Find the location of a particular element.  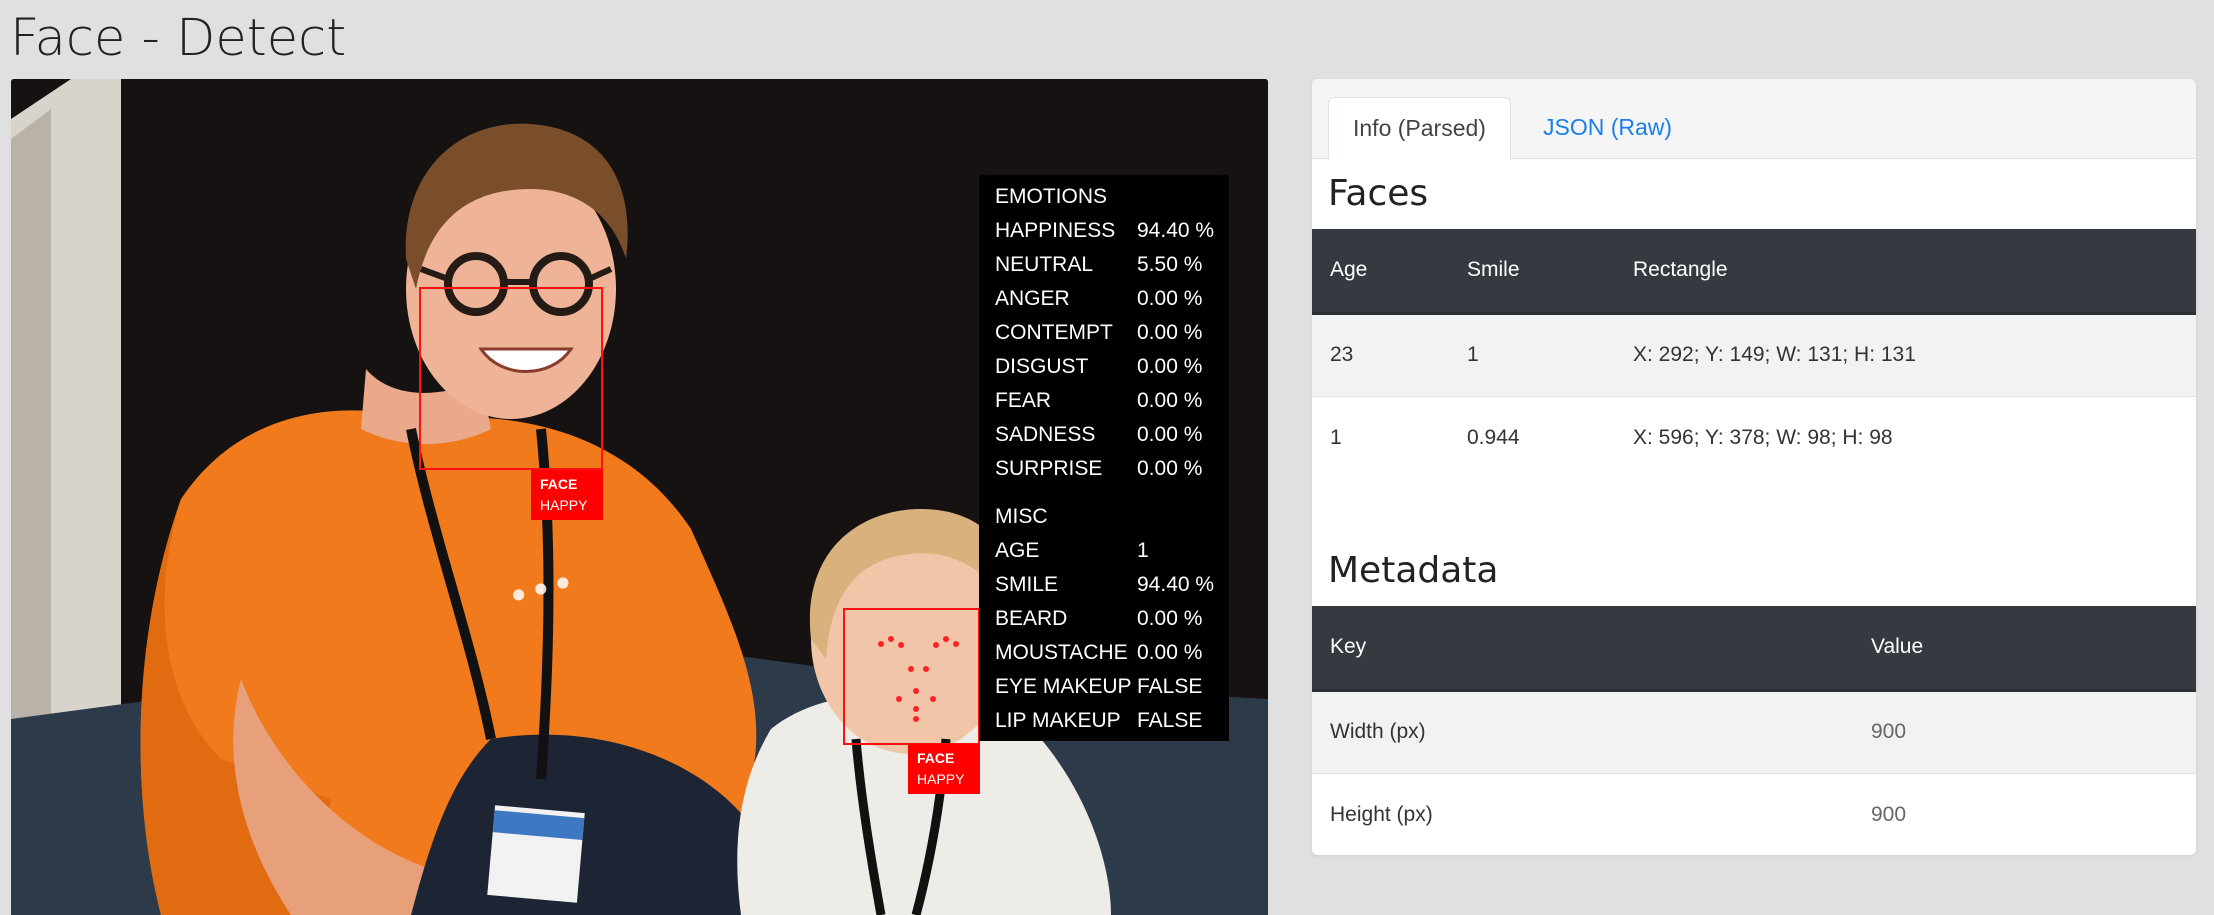

cell-rectangle: X: 596; Y: 378; W: 98; H: 98 is located at coordinates (1905, 437).